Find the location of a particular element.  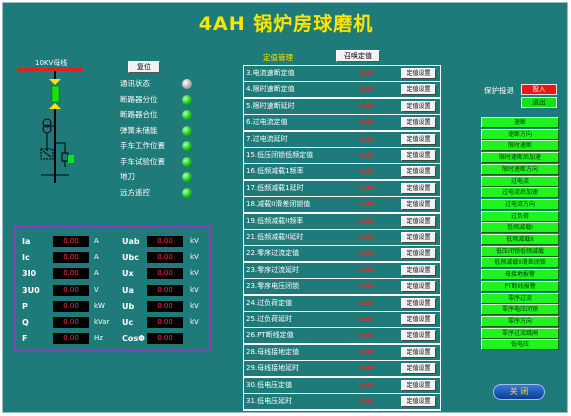

protection-indicator: 低压闭锁低频减载 is located at coordinates (520, 251).